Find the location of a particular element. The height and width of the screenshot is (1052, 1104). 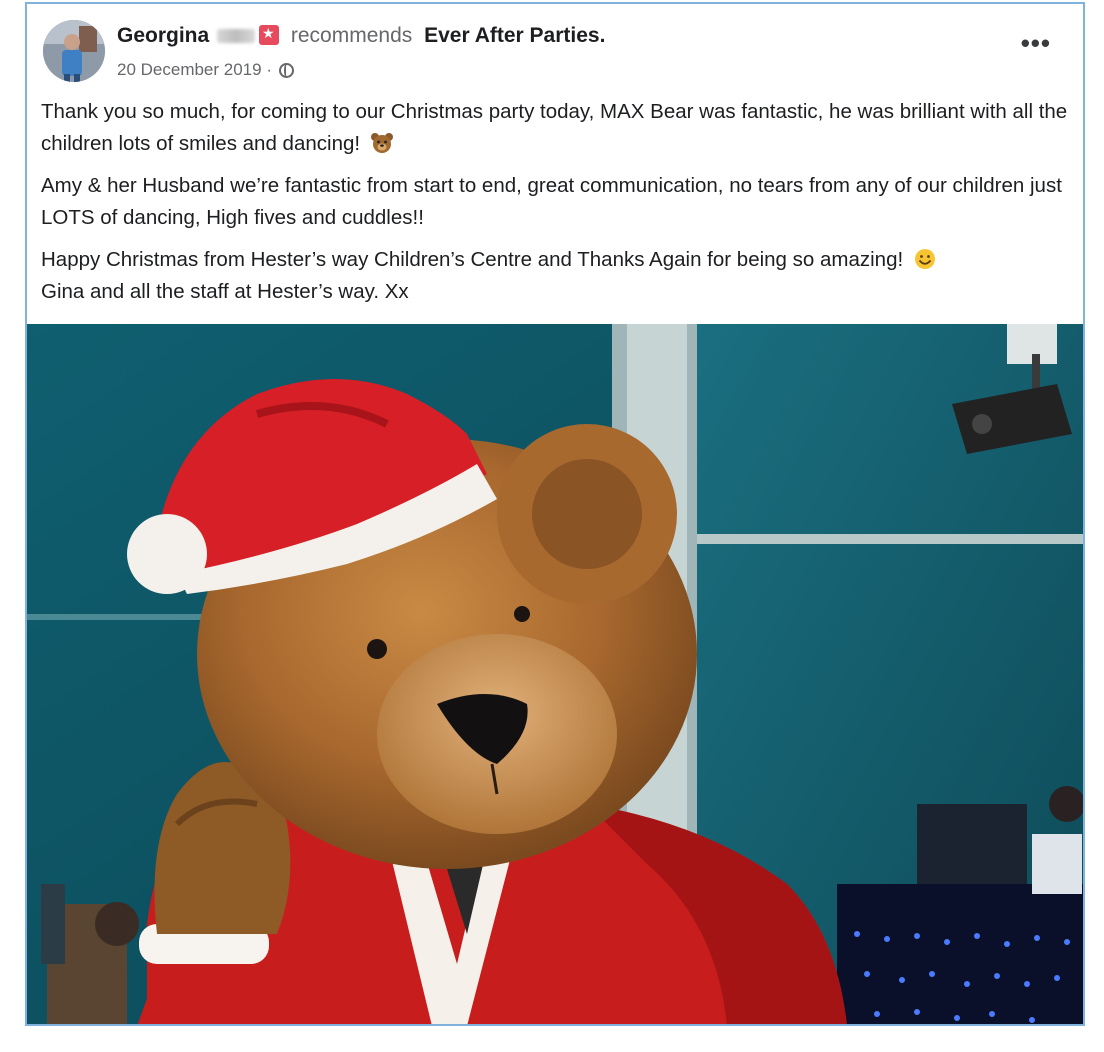

recommend-verb: recommends is located at coordinates (351, 35).